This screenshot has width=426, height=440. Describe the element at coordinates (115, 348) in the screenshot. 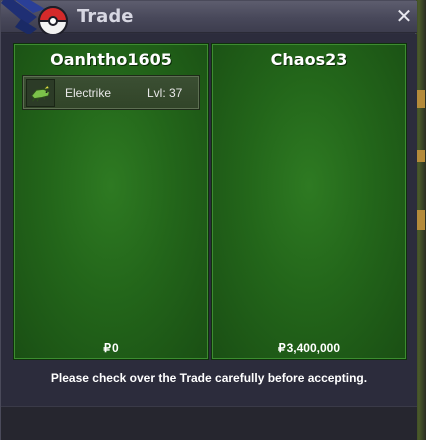

I see `money-amount-left: 0` at that location.